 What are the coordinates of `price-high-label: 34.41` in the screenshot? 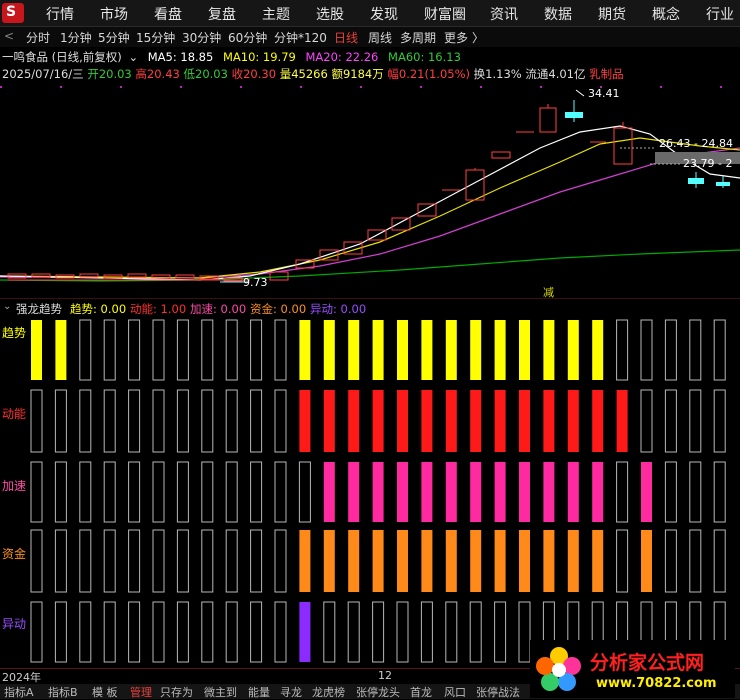 It's located at (604, 93).